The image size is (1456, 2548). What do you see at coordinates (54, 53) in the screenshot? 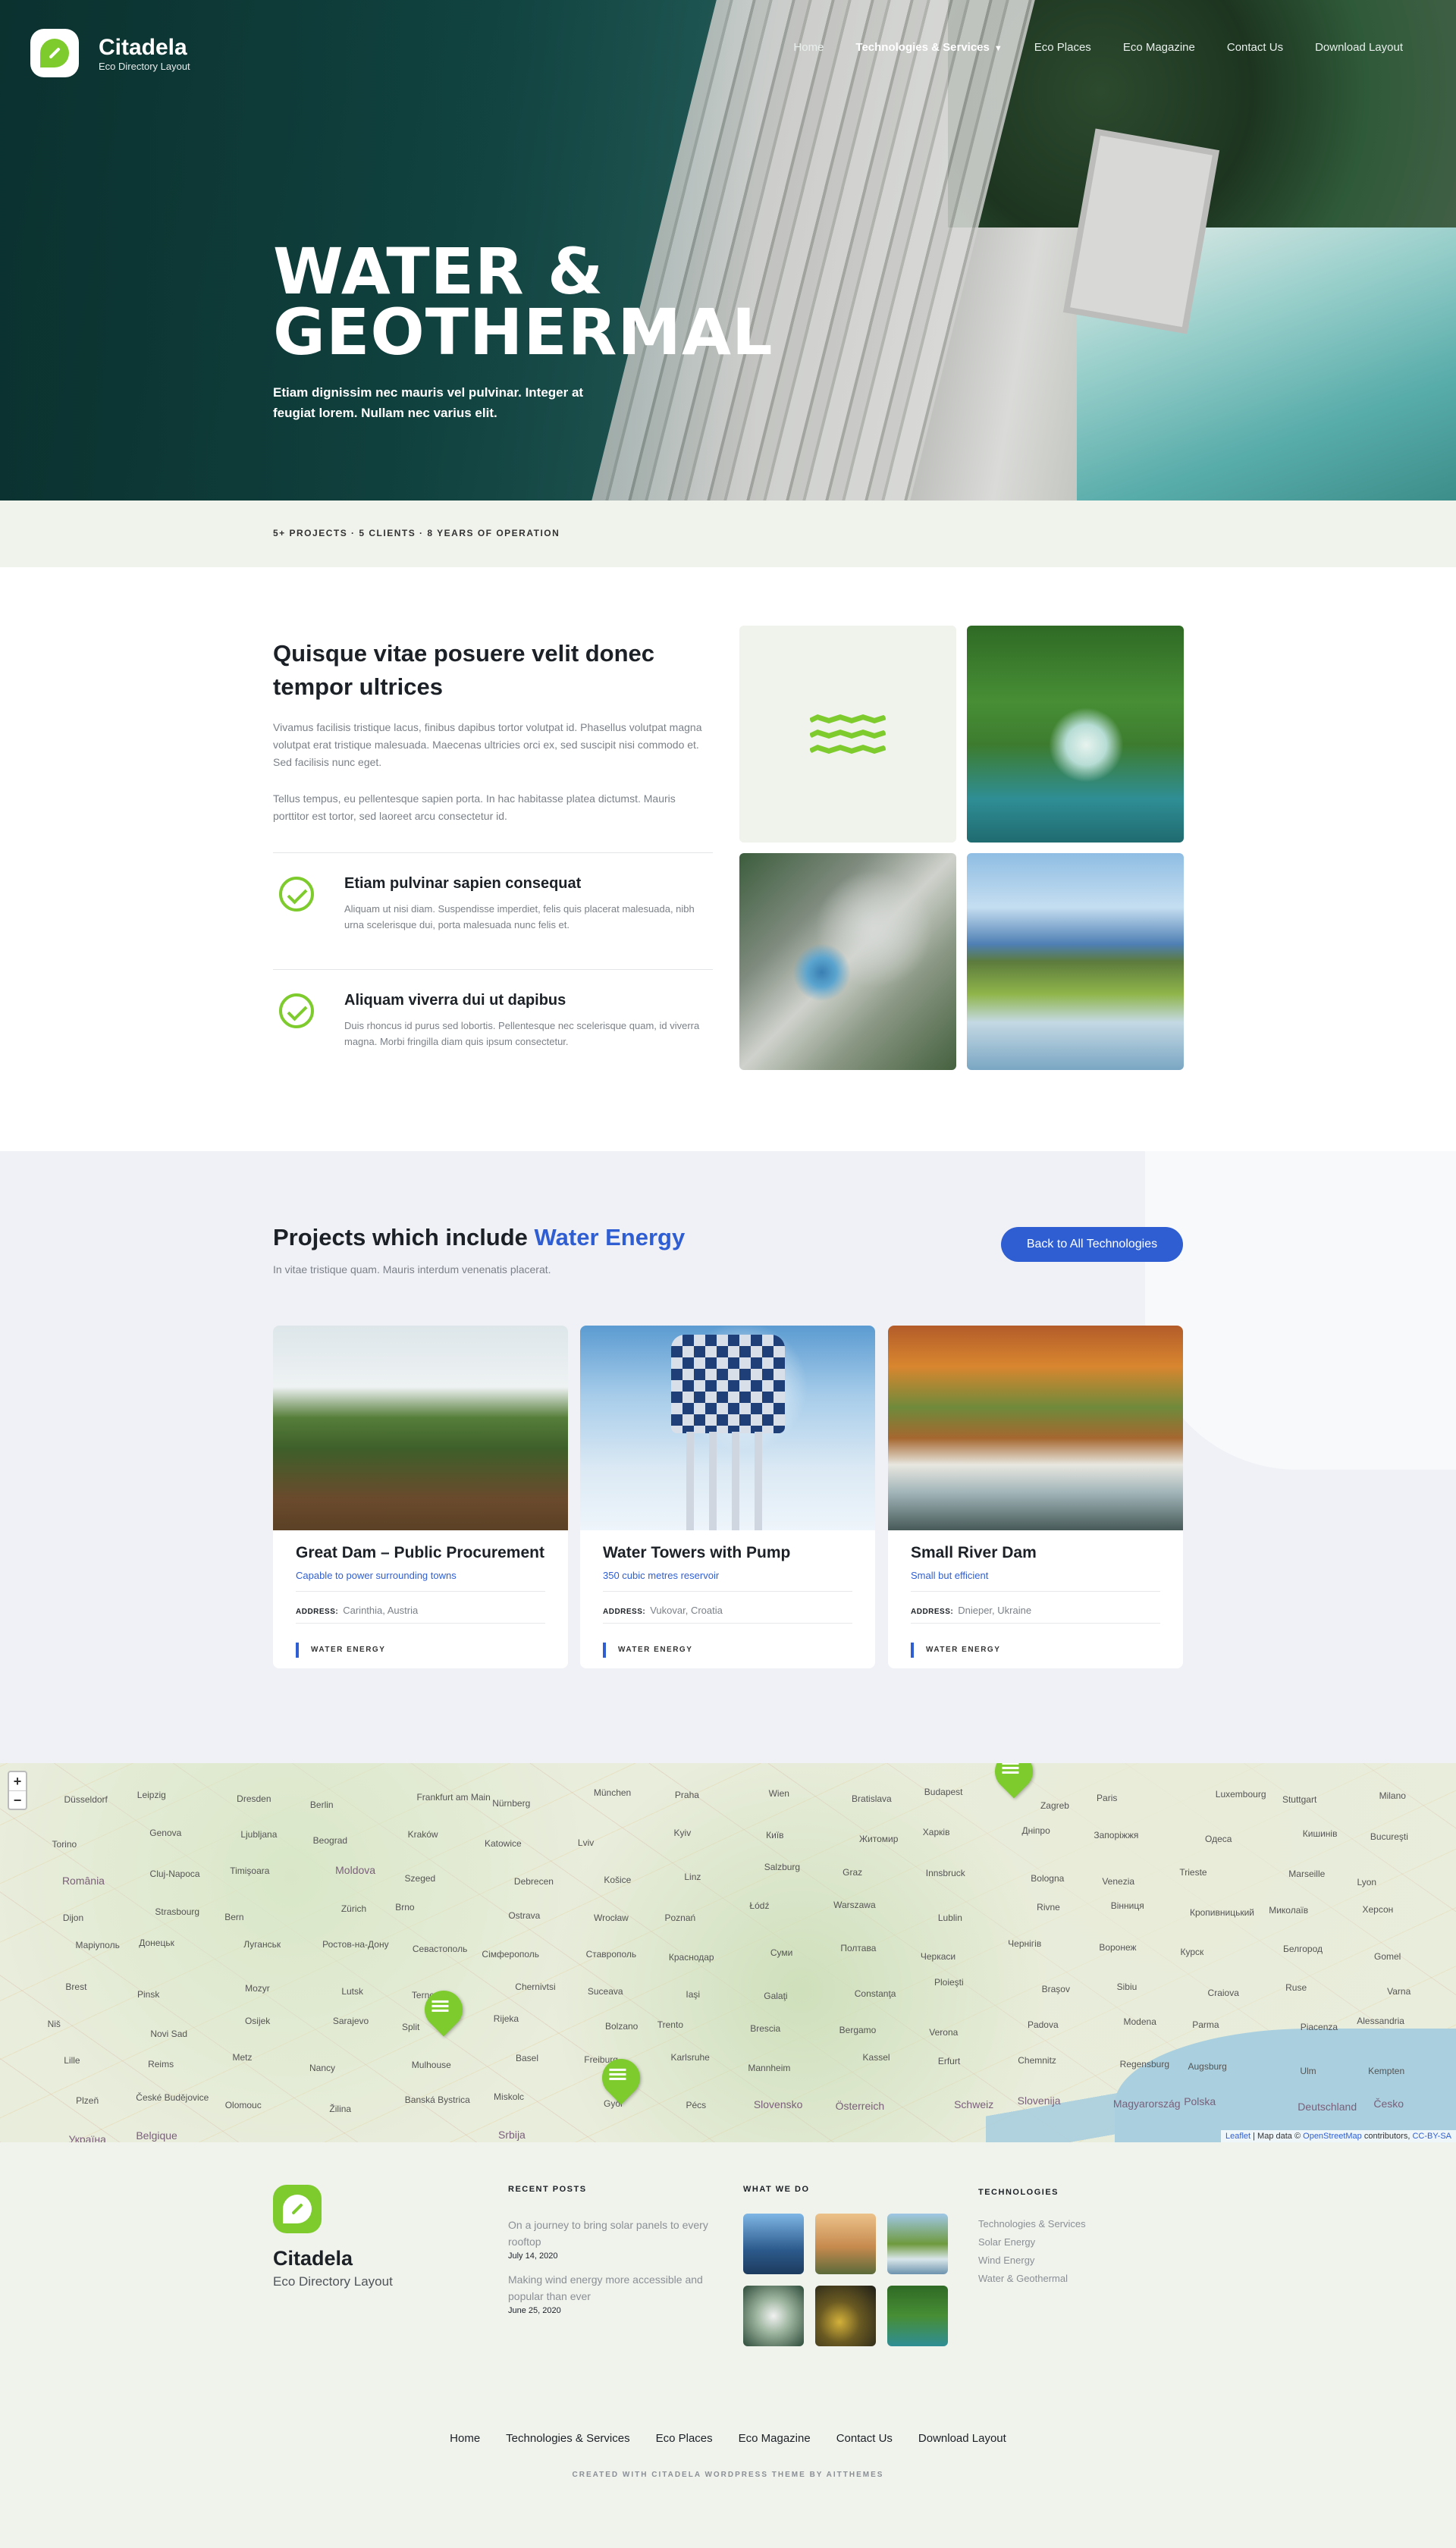
I see `logo-badge` at bounding box center [54, 53].